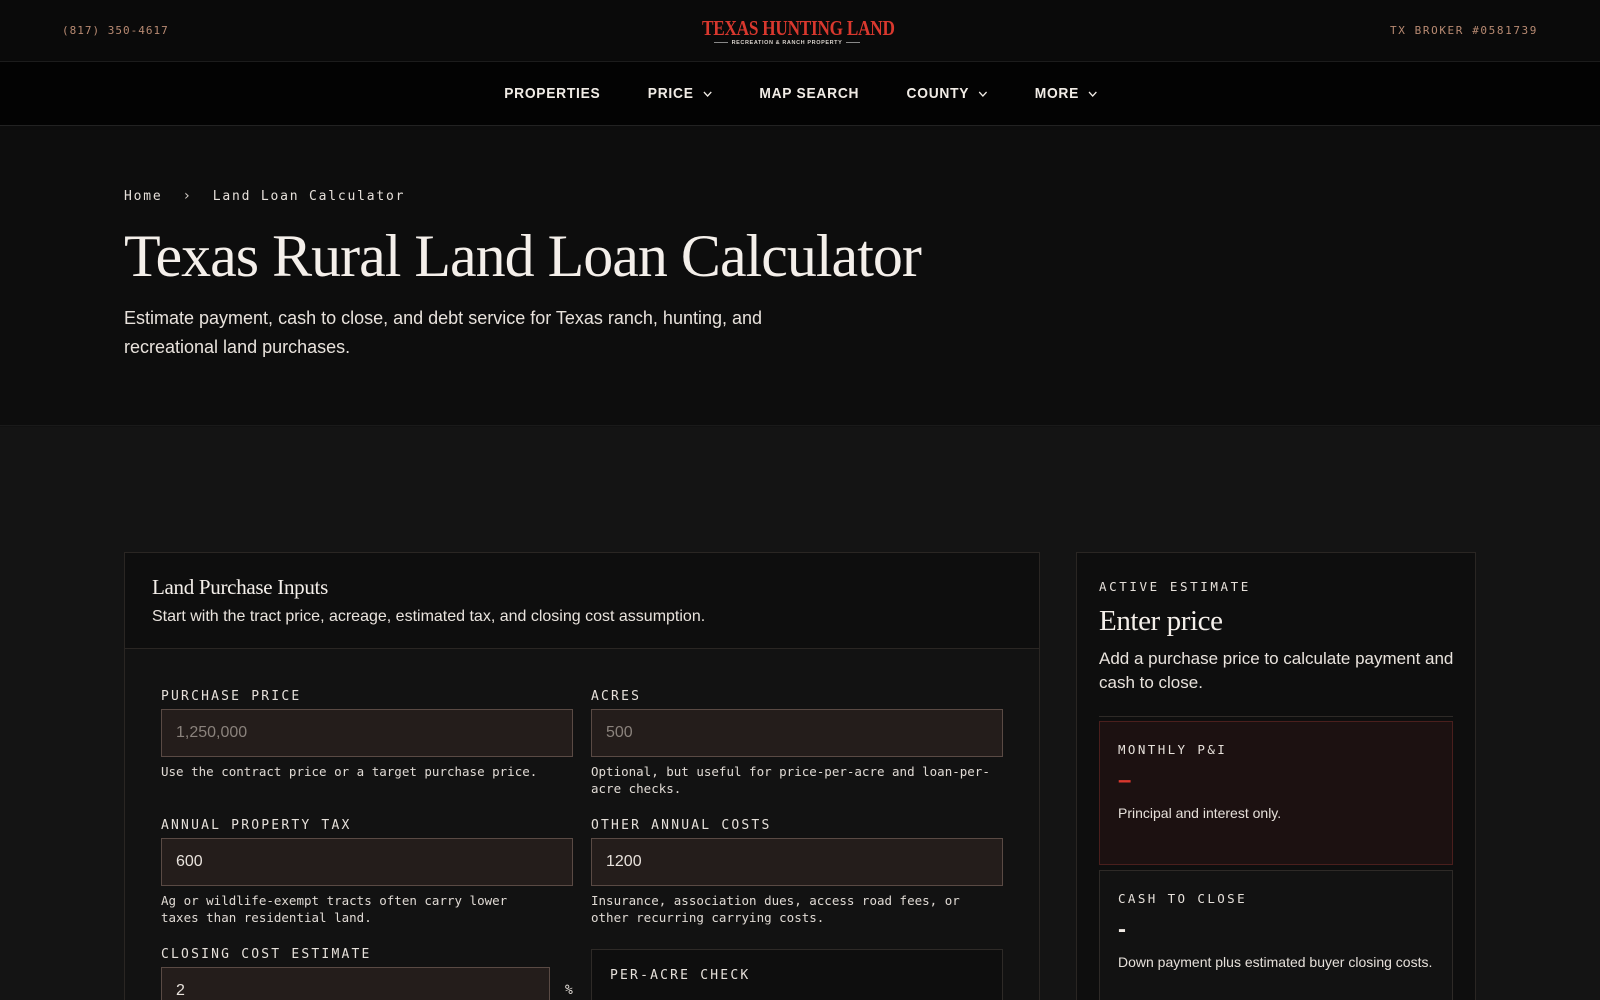 The width and height of the screenshot is (1600, 1000). Describe the element at coordinates (1276, 716) in the screenshot. I see `estimate-divider` at that location.